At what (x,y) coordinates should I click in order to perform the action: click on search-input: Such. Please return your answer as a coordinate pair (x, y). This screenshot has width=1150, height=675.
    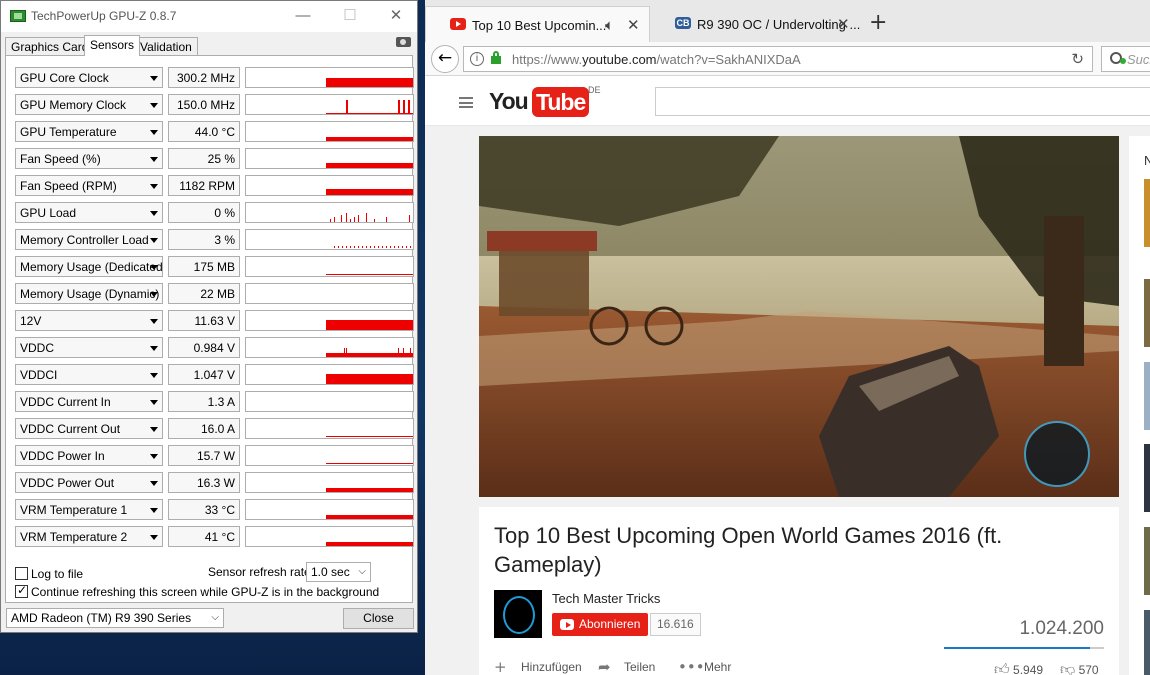
    Looking at the image, I should click on (1125, 59).